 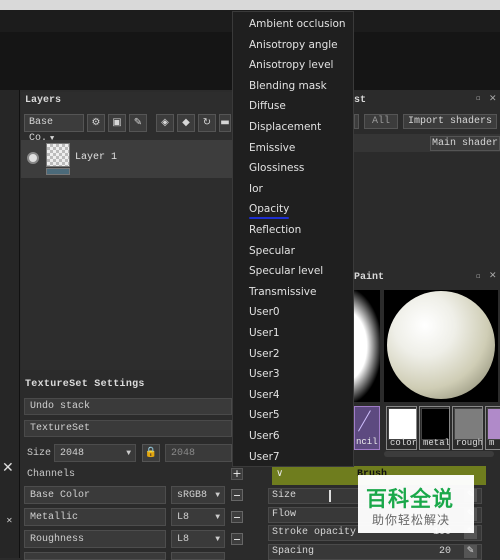 What do you see at coordinates (291, 65) in the screenshot?
I see `menu-item-anisotropy-level: Anisotropy level` at bounding box center [291, 65].